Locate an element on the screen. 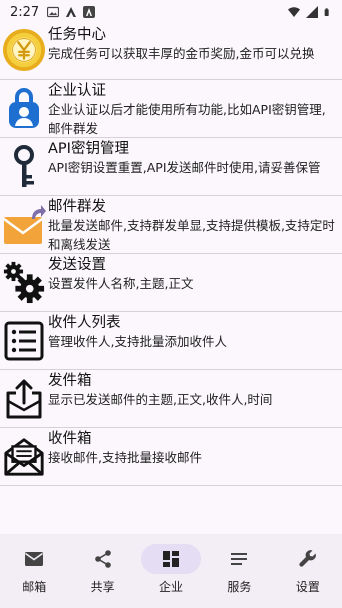  item-title: API密钥管理 is located at coordinates (88, 149).